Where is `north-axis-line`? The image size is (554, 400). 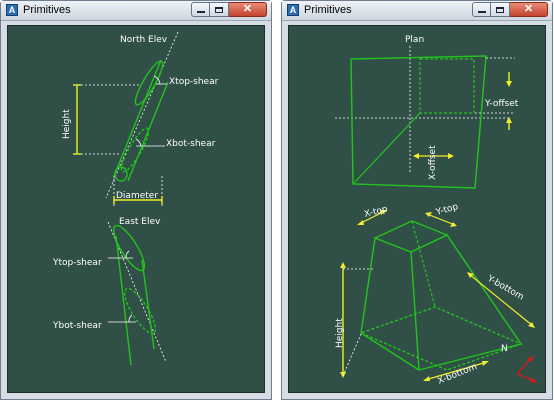 north-axis-line is located at coordinates (142, 115).